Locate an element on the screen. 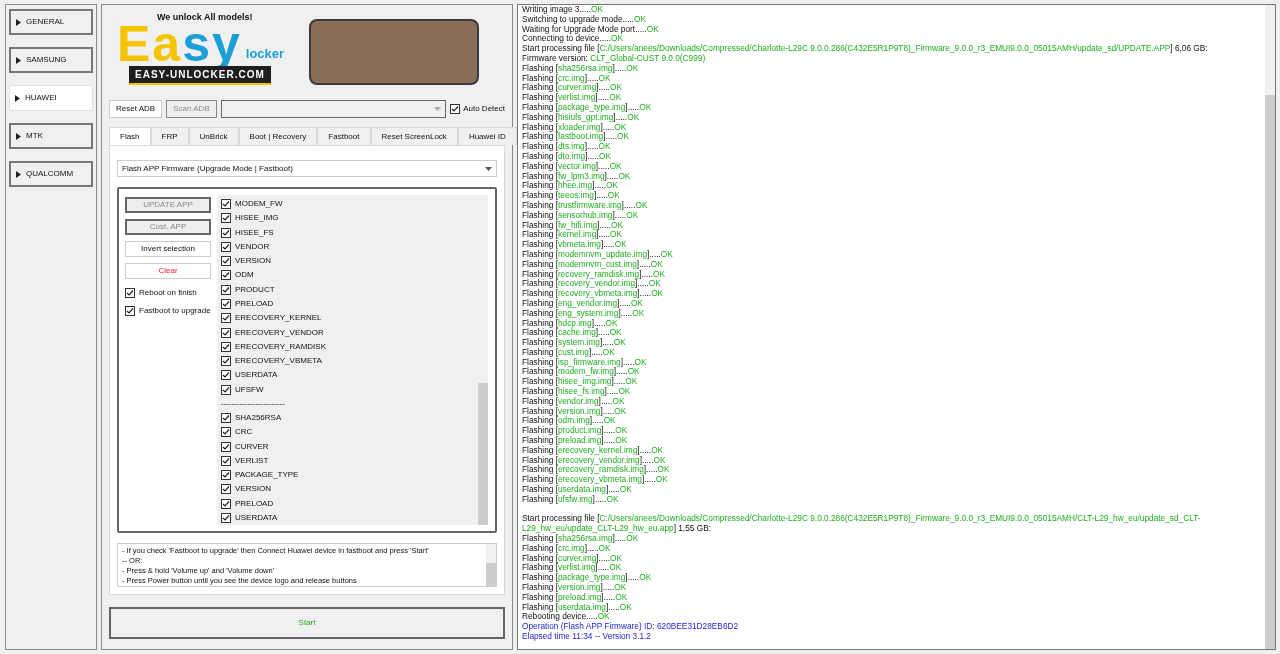  log-line: Flashing [crc.img].....OK is located at coordinates (566, 548).